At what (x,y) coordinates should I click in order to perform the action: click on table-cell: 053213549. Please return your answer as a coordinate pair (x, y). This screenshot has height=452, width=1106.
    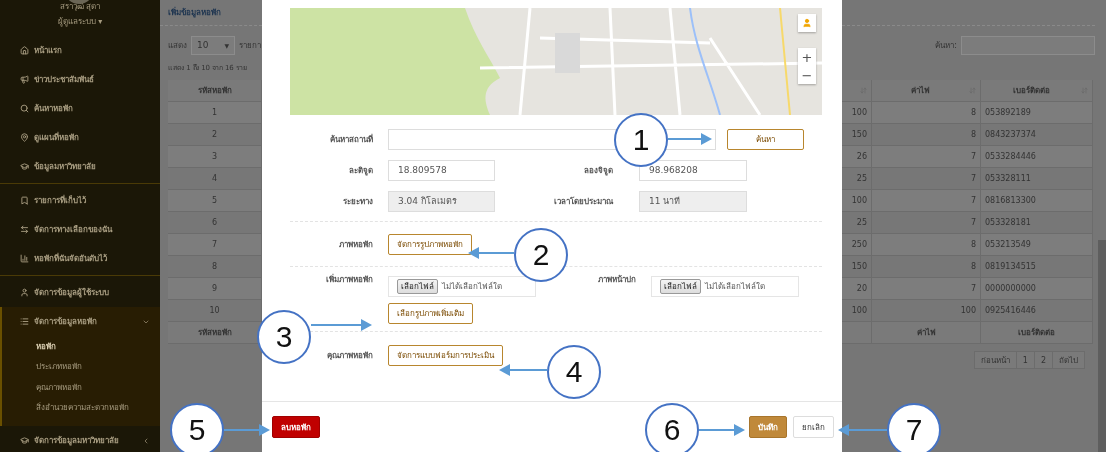
    Looking at the image, I should click on (1037, 245).